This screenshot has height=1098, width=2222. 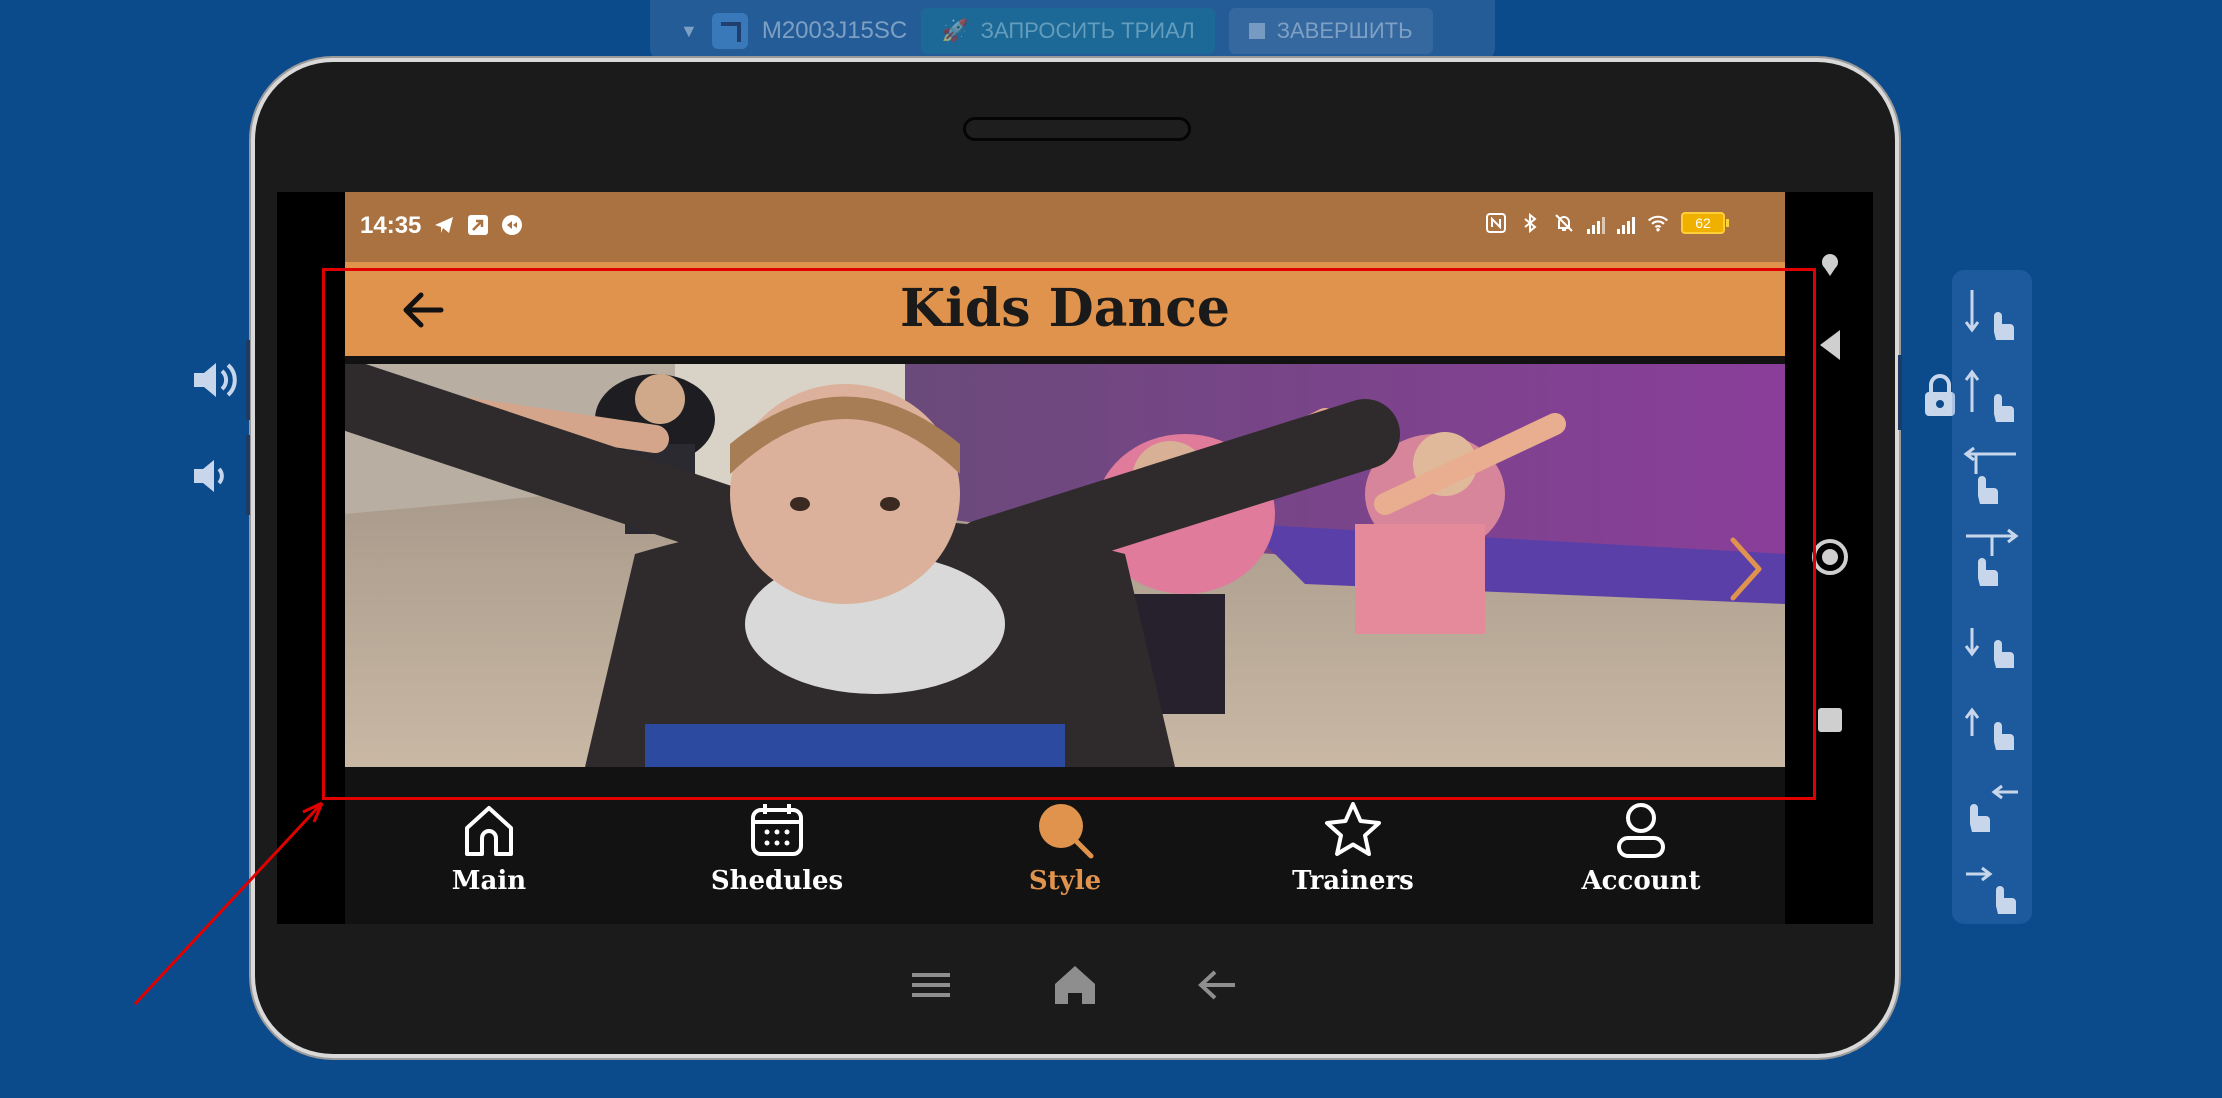 What do you see at coordinates (777, 830) in the screenshot?
I see `calendar-icon` at bounding box center [777, 830].